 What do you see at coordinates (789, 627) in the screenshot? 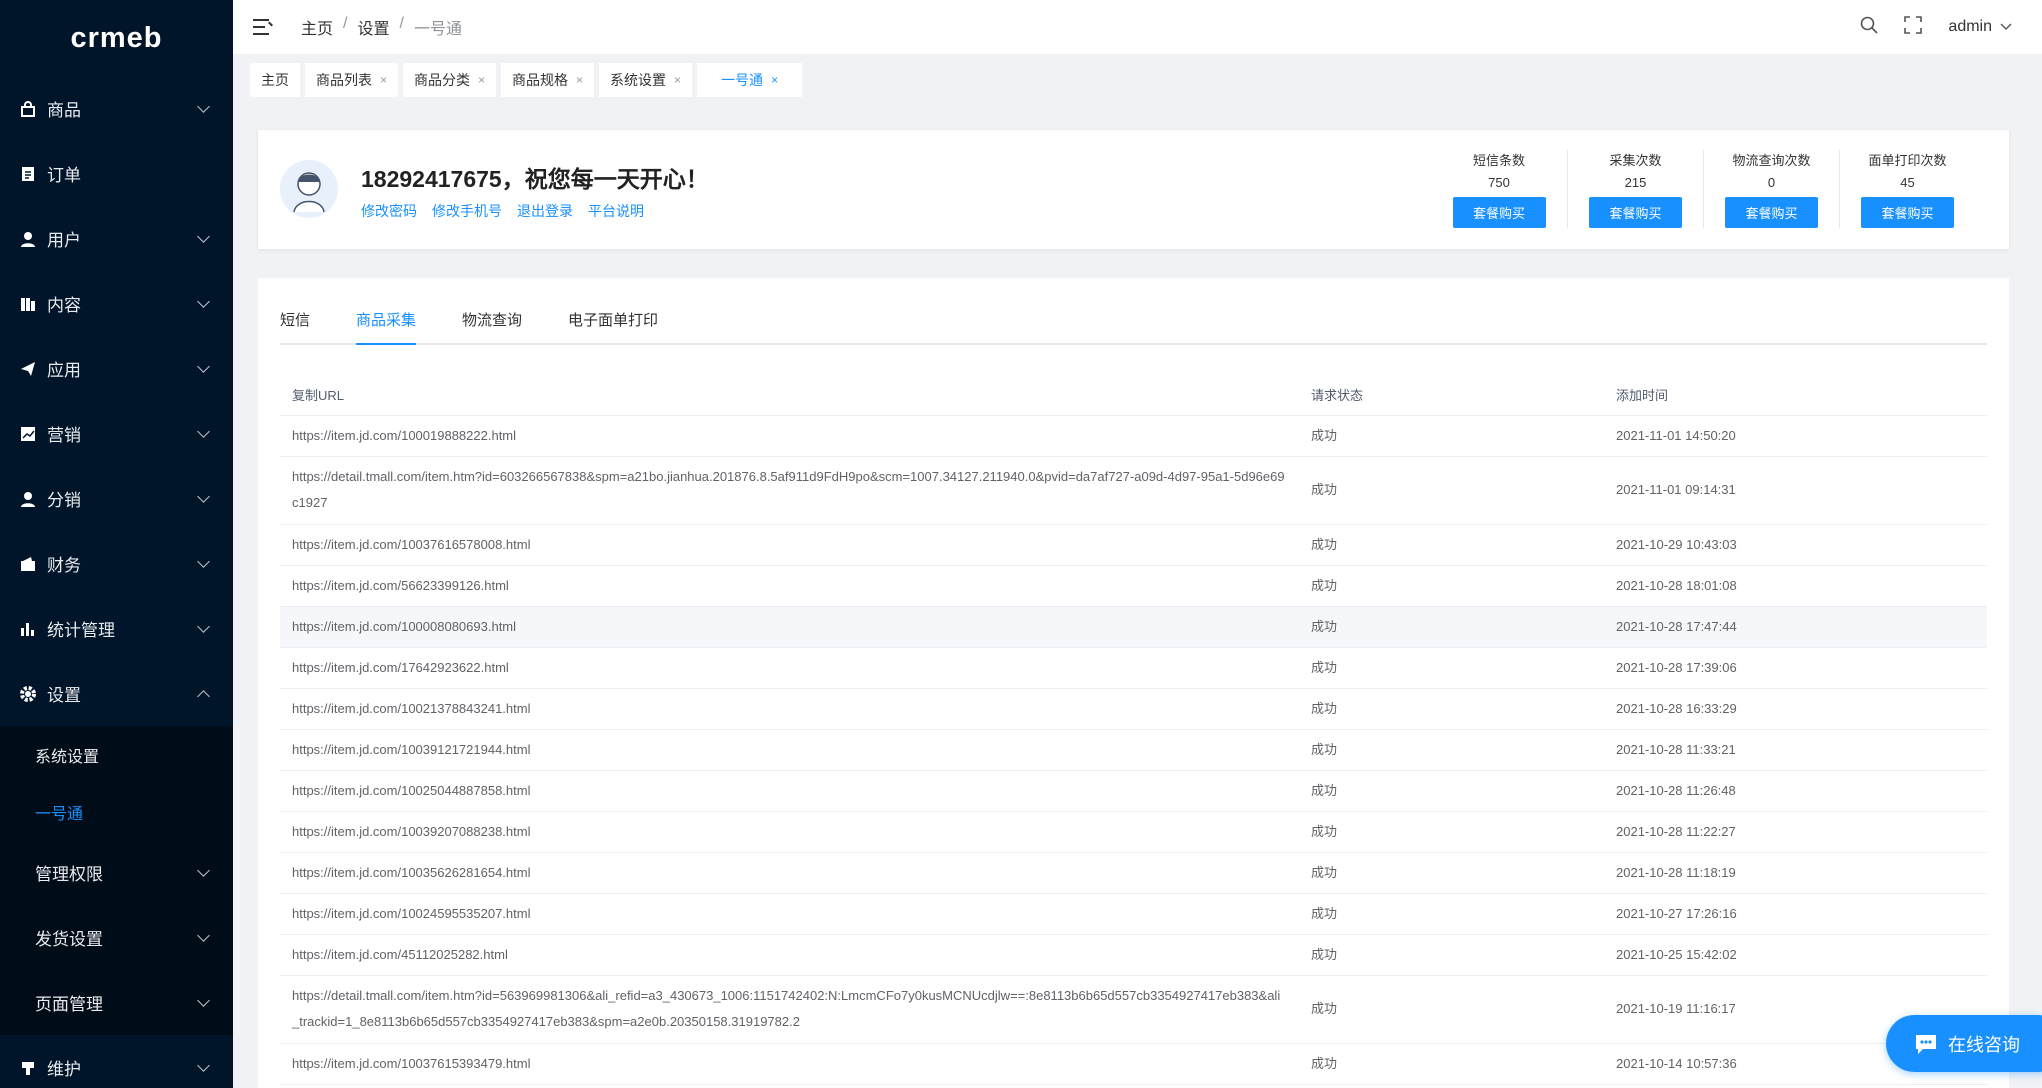
I see `cell-url: https://item.jd.com/100008080693.html` at bounding box center [789, 627].